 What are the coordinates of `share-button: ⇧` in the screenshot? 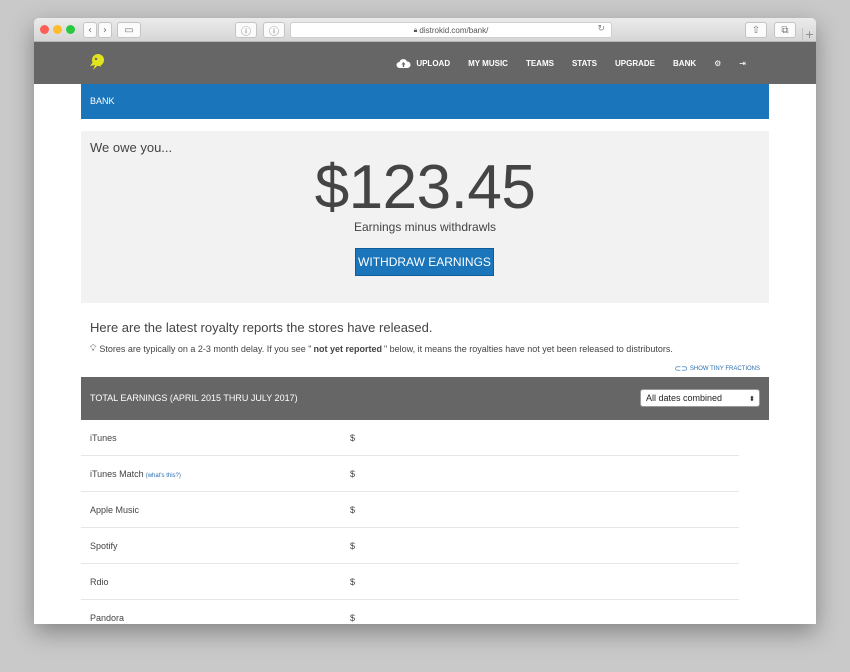 It's located at (756, 30).